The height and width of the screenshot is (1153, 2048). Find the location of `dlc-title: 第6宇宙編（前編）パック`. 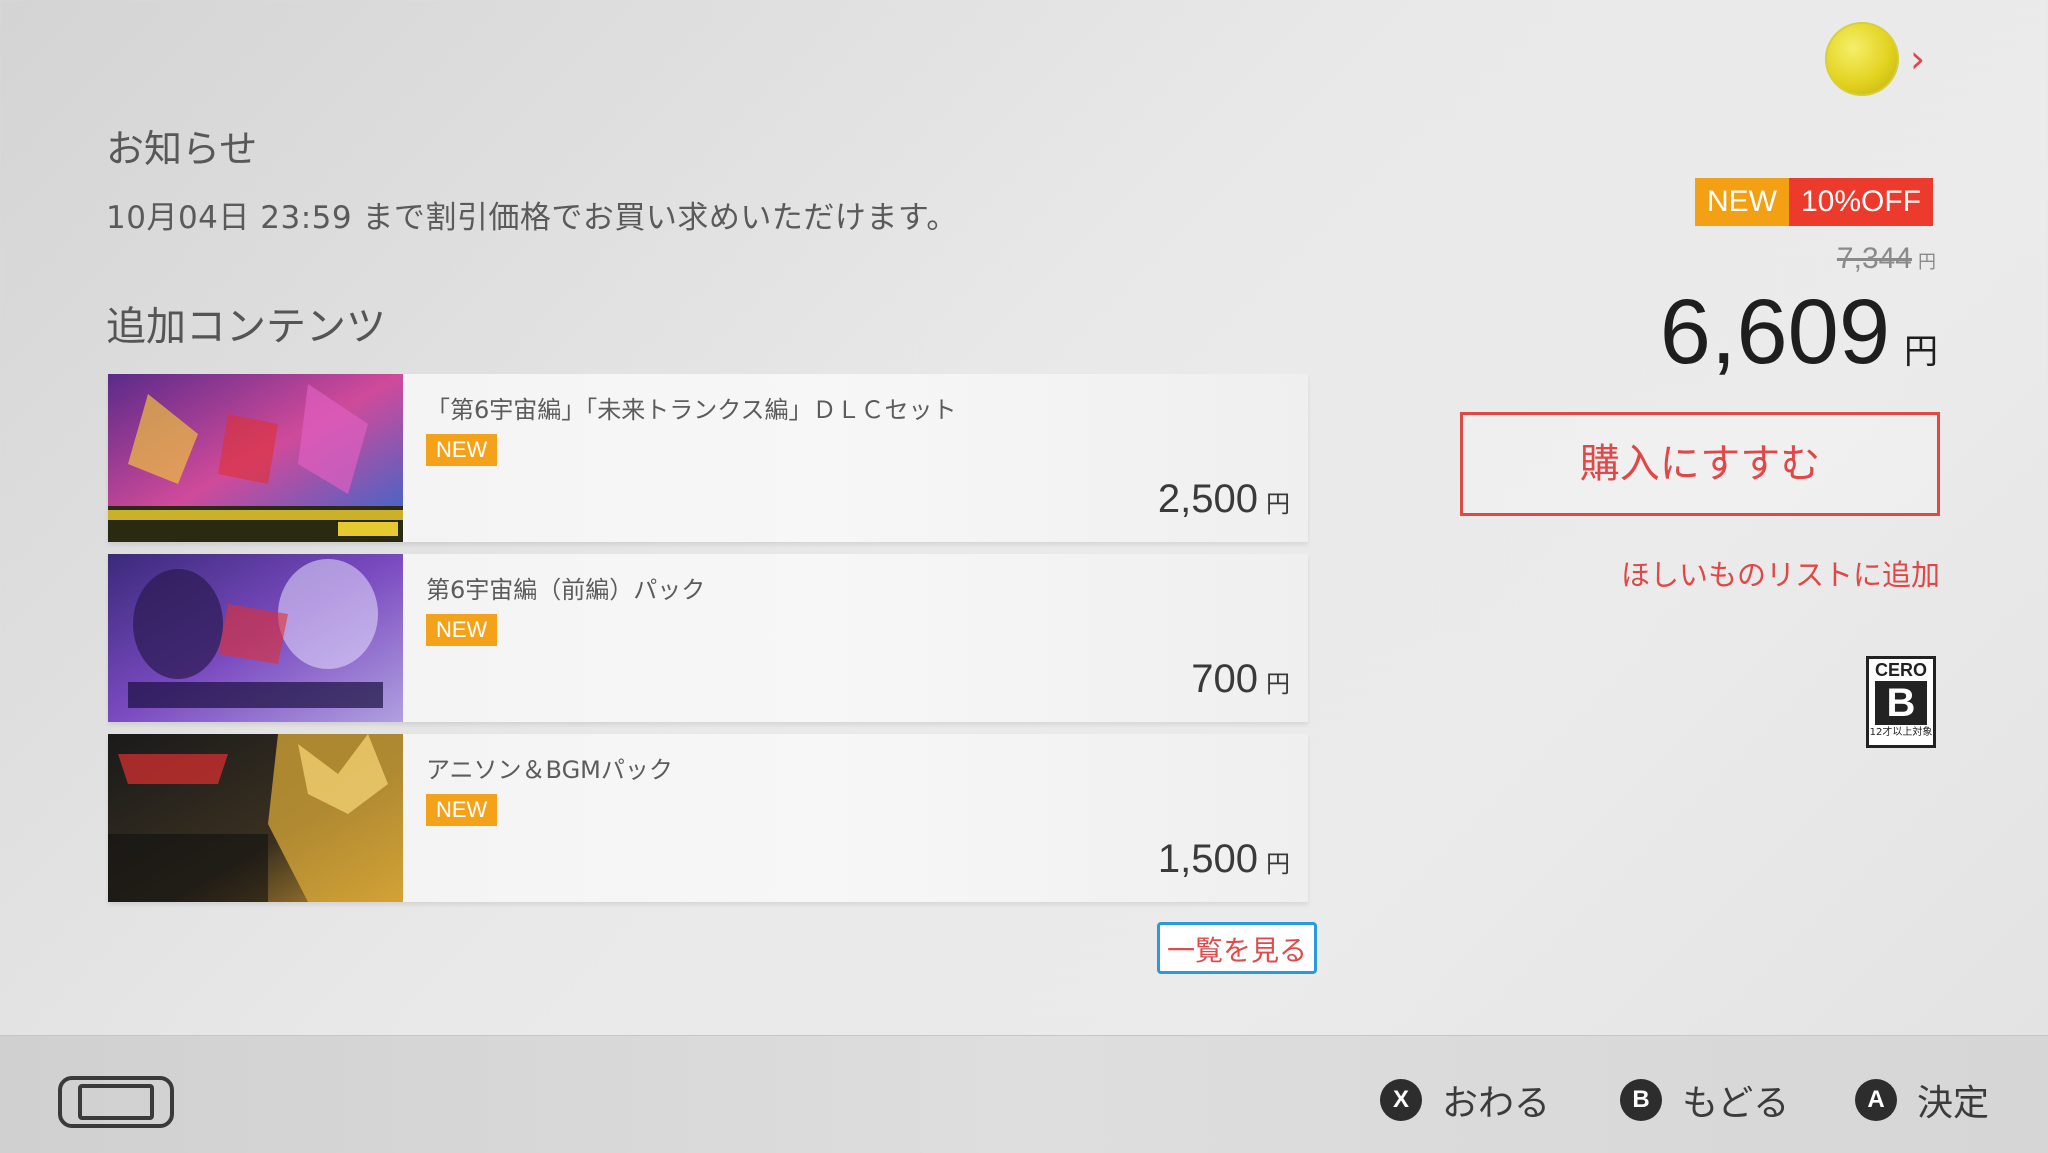

dlc-title: 第6宇宙編（前編）パック is located at coordinates (566, 590).